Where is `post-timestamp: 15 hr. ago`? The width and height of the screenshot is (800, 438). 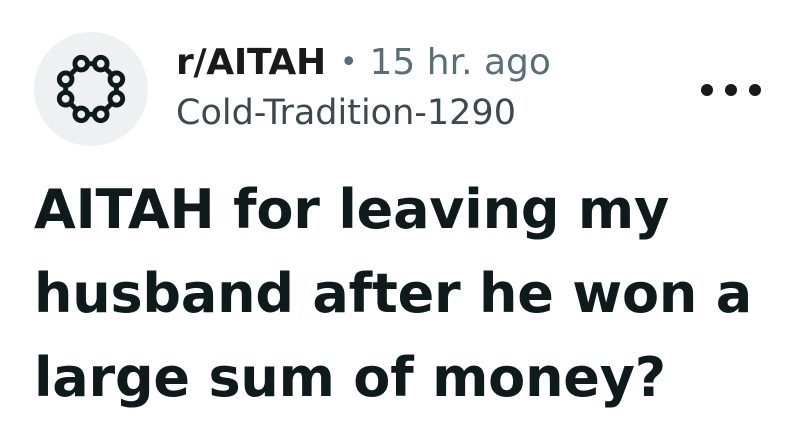 post-timestamp: 15 hr. ago is located at coordinates (460, 62).